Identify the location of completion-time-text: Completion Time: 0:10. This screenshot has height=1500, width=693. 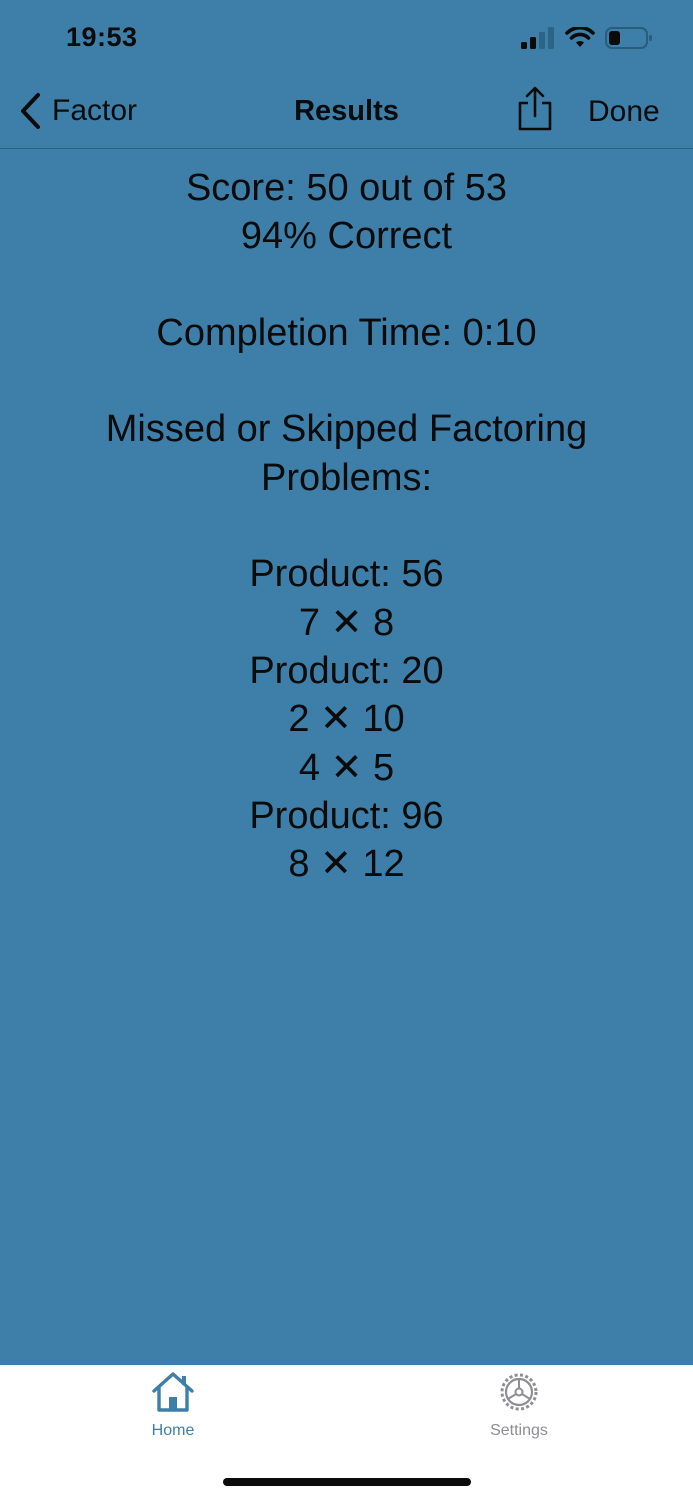
(346, 332).